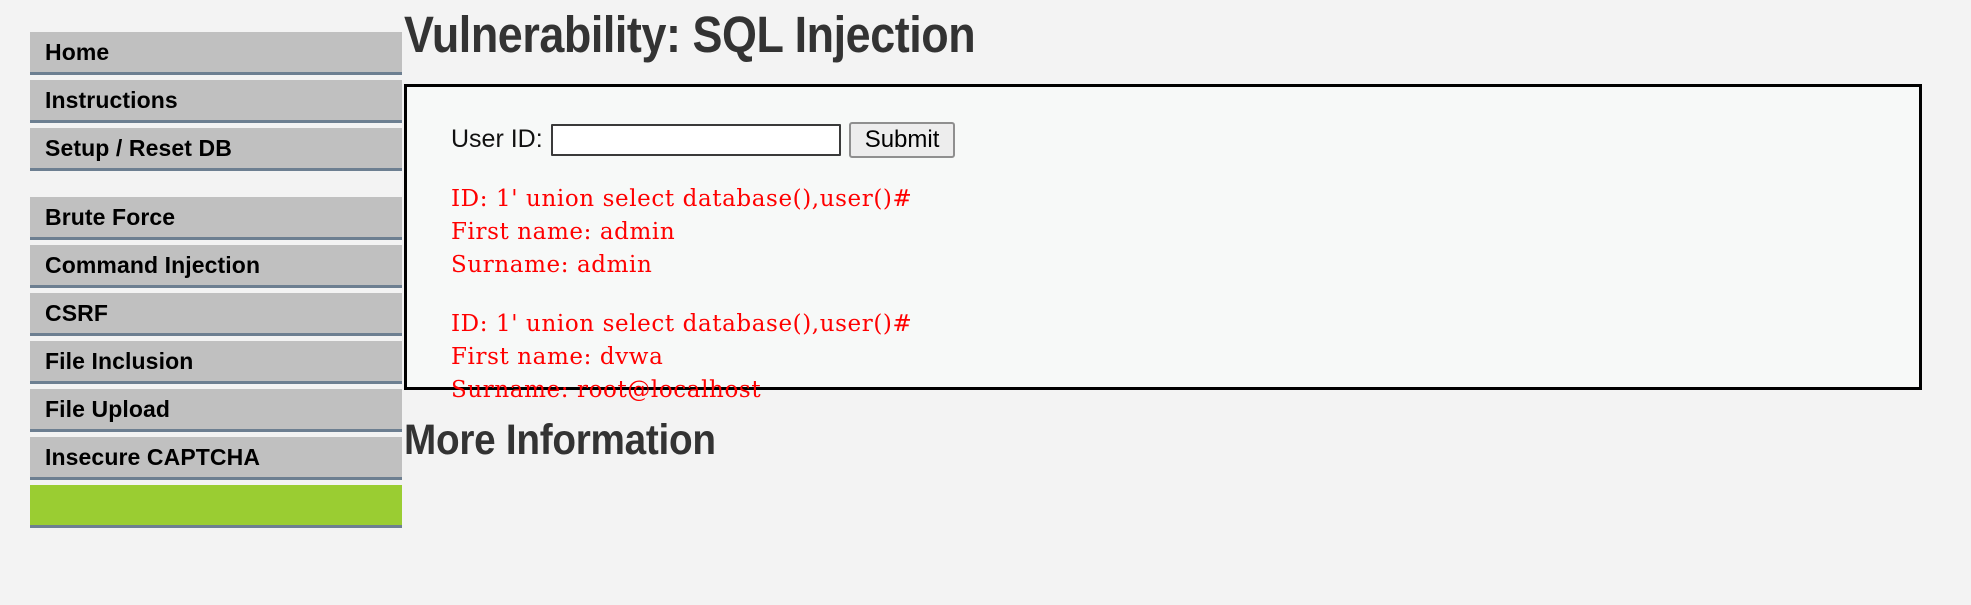 The image size is (1971, 605). Describe the element at coordinates (557, 356) in the screenshot. I see `result-line-first-name: First name: dvwa` at that location.